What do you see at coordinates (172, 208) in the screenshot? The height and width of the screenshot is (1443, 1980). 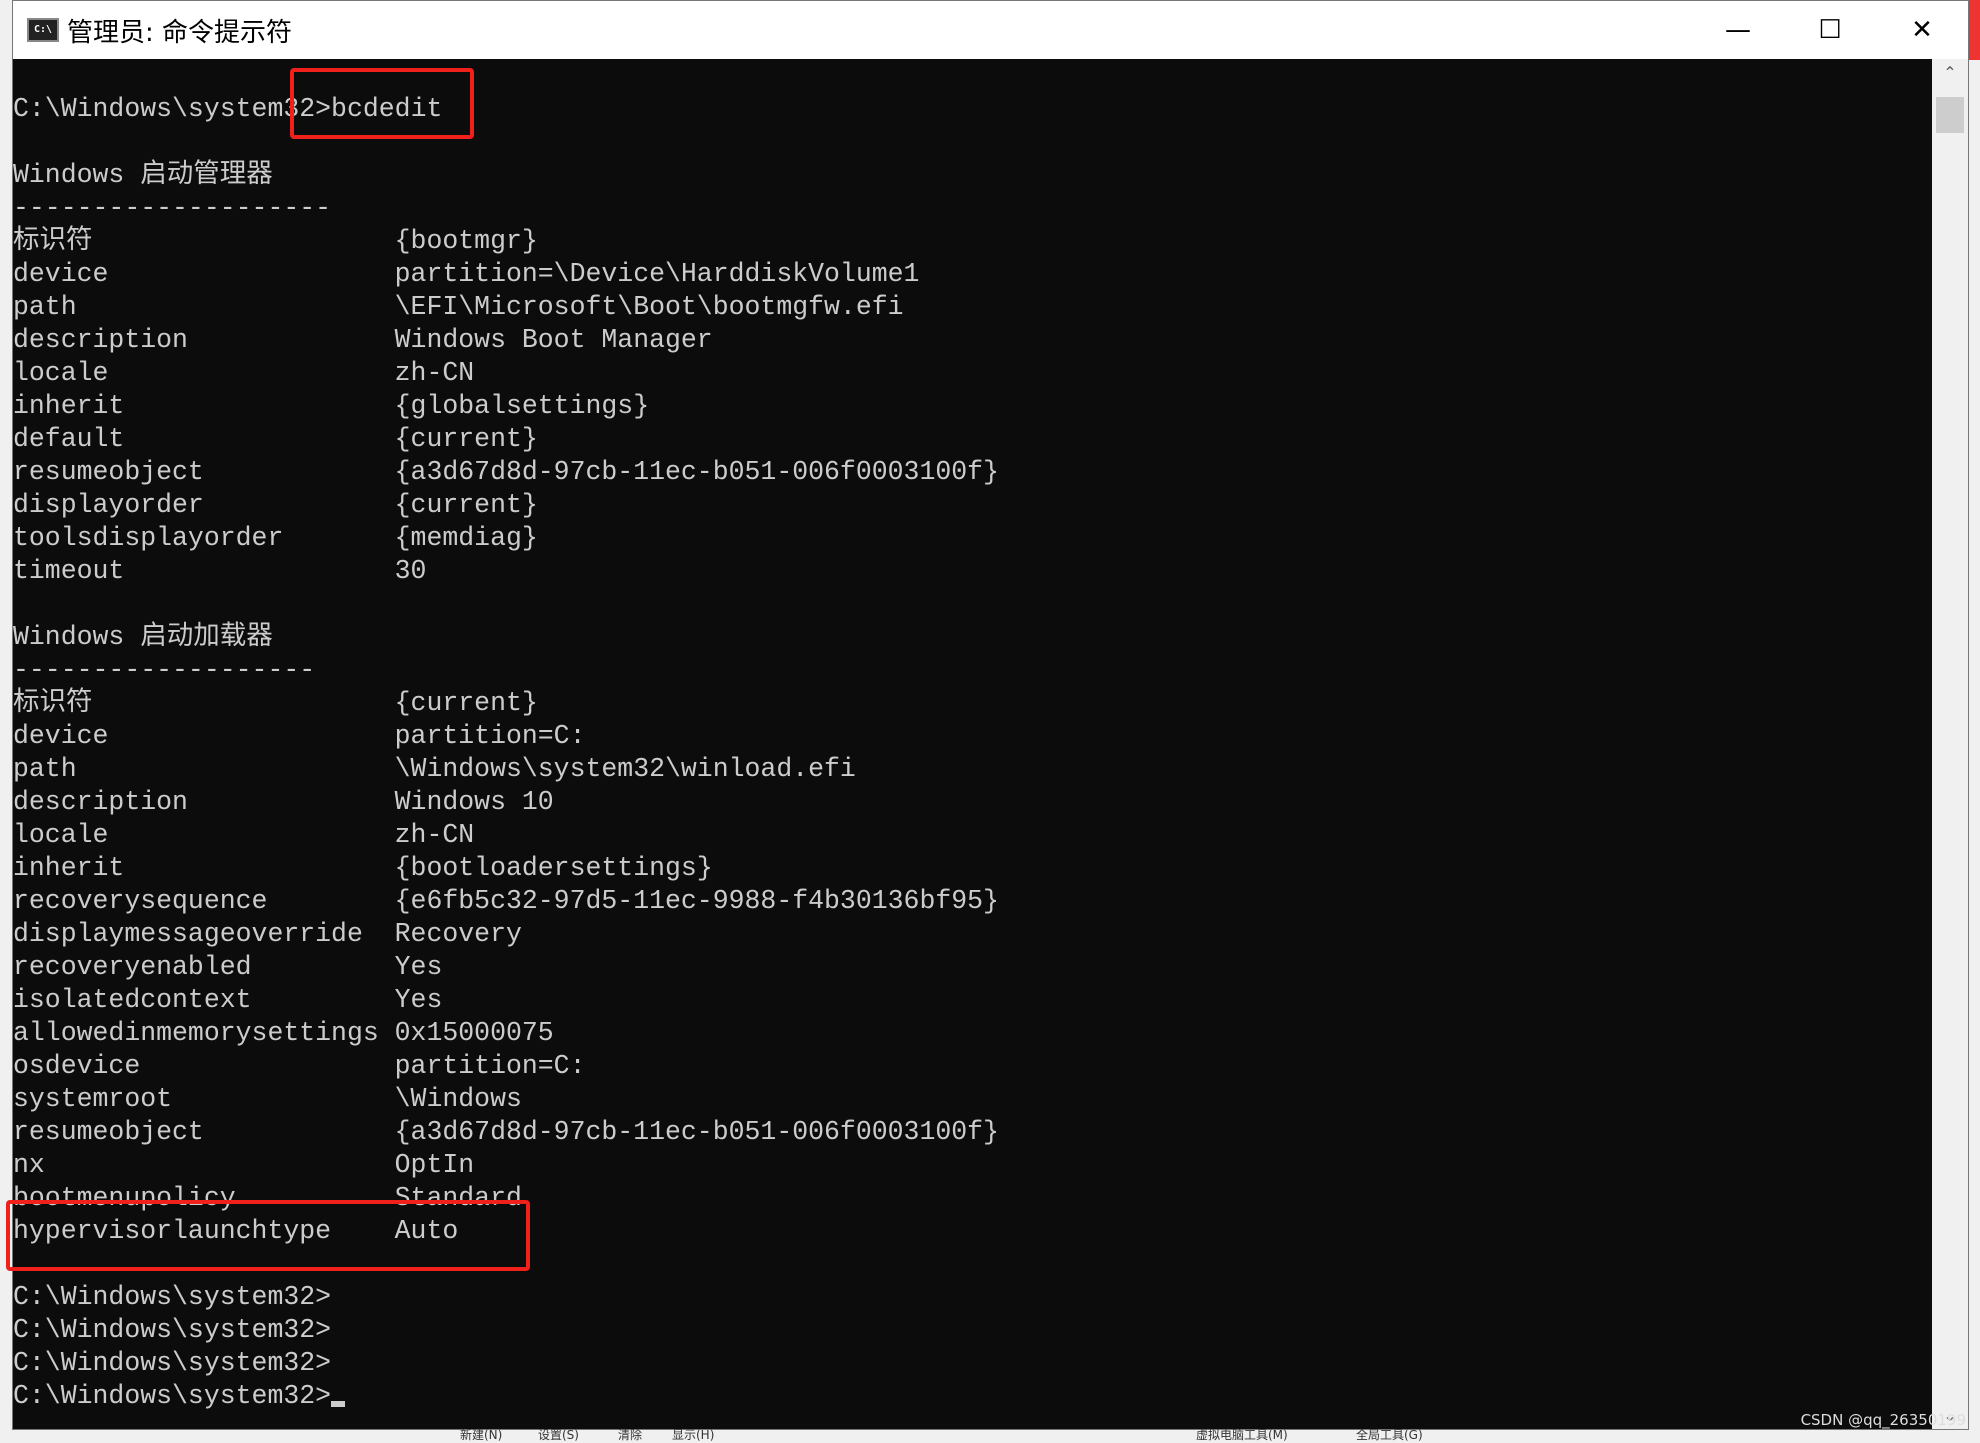 I see `console-text: --------------------` at bounding box center [172, 208].